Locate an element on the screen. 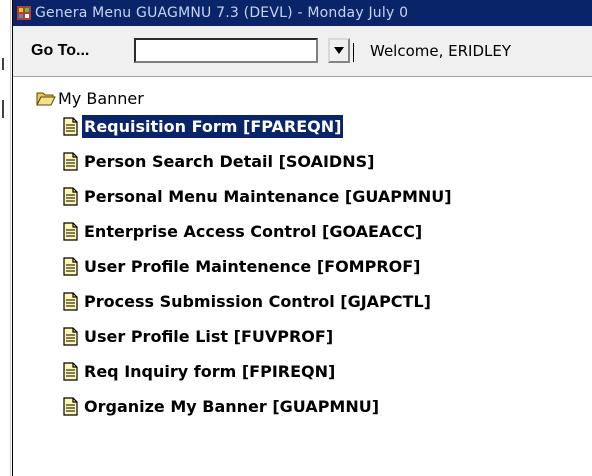  tree-item-label: Enterprise Access Control [GOAEACC] is located at coordinates (253, 231).